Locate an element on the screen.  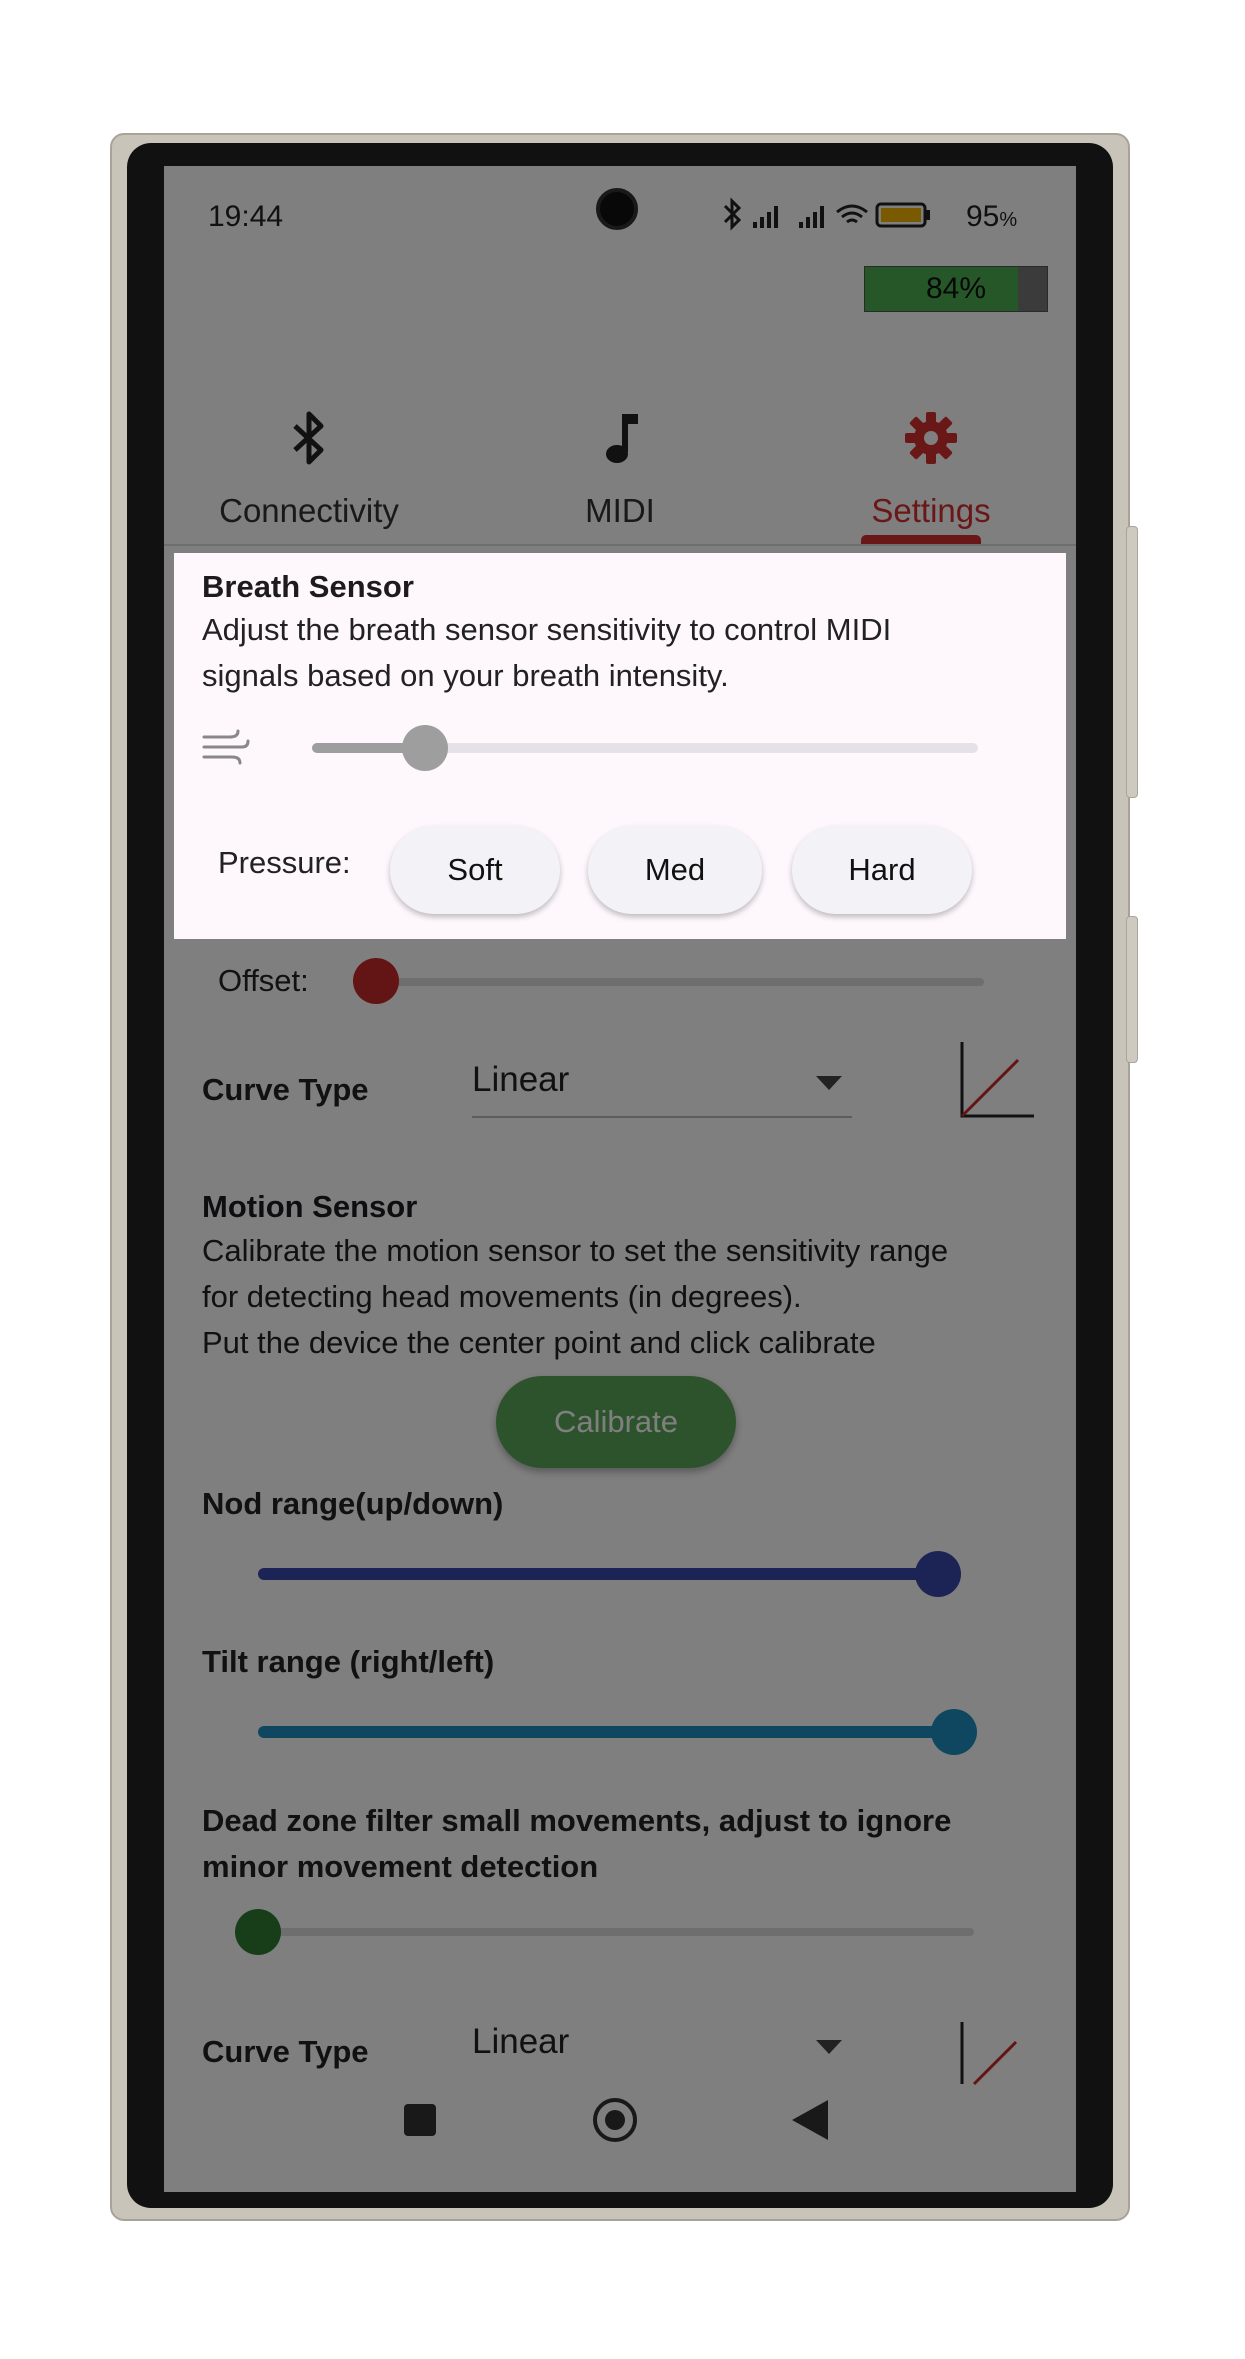
pressure-med-button: Med is located at coordinates (675, 870).